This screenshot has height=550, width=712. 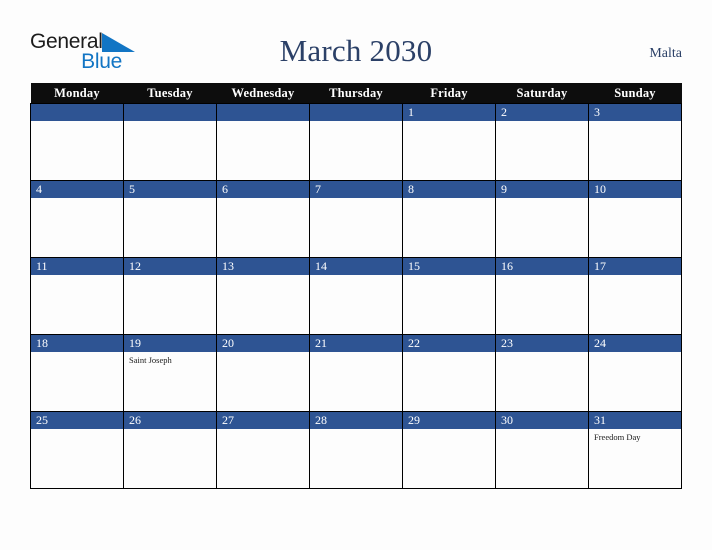 What do you see at coordinates (449, 343) in the screenshot?
I see `day-number-banner: 22` at bounding box center [449, 343].